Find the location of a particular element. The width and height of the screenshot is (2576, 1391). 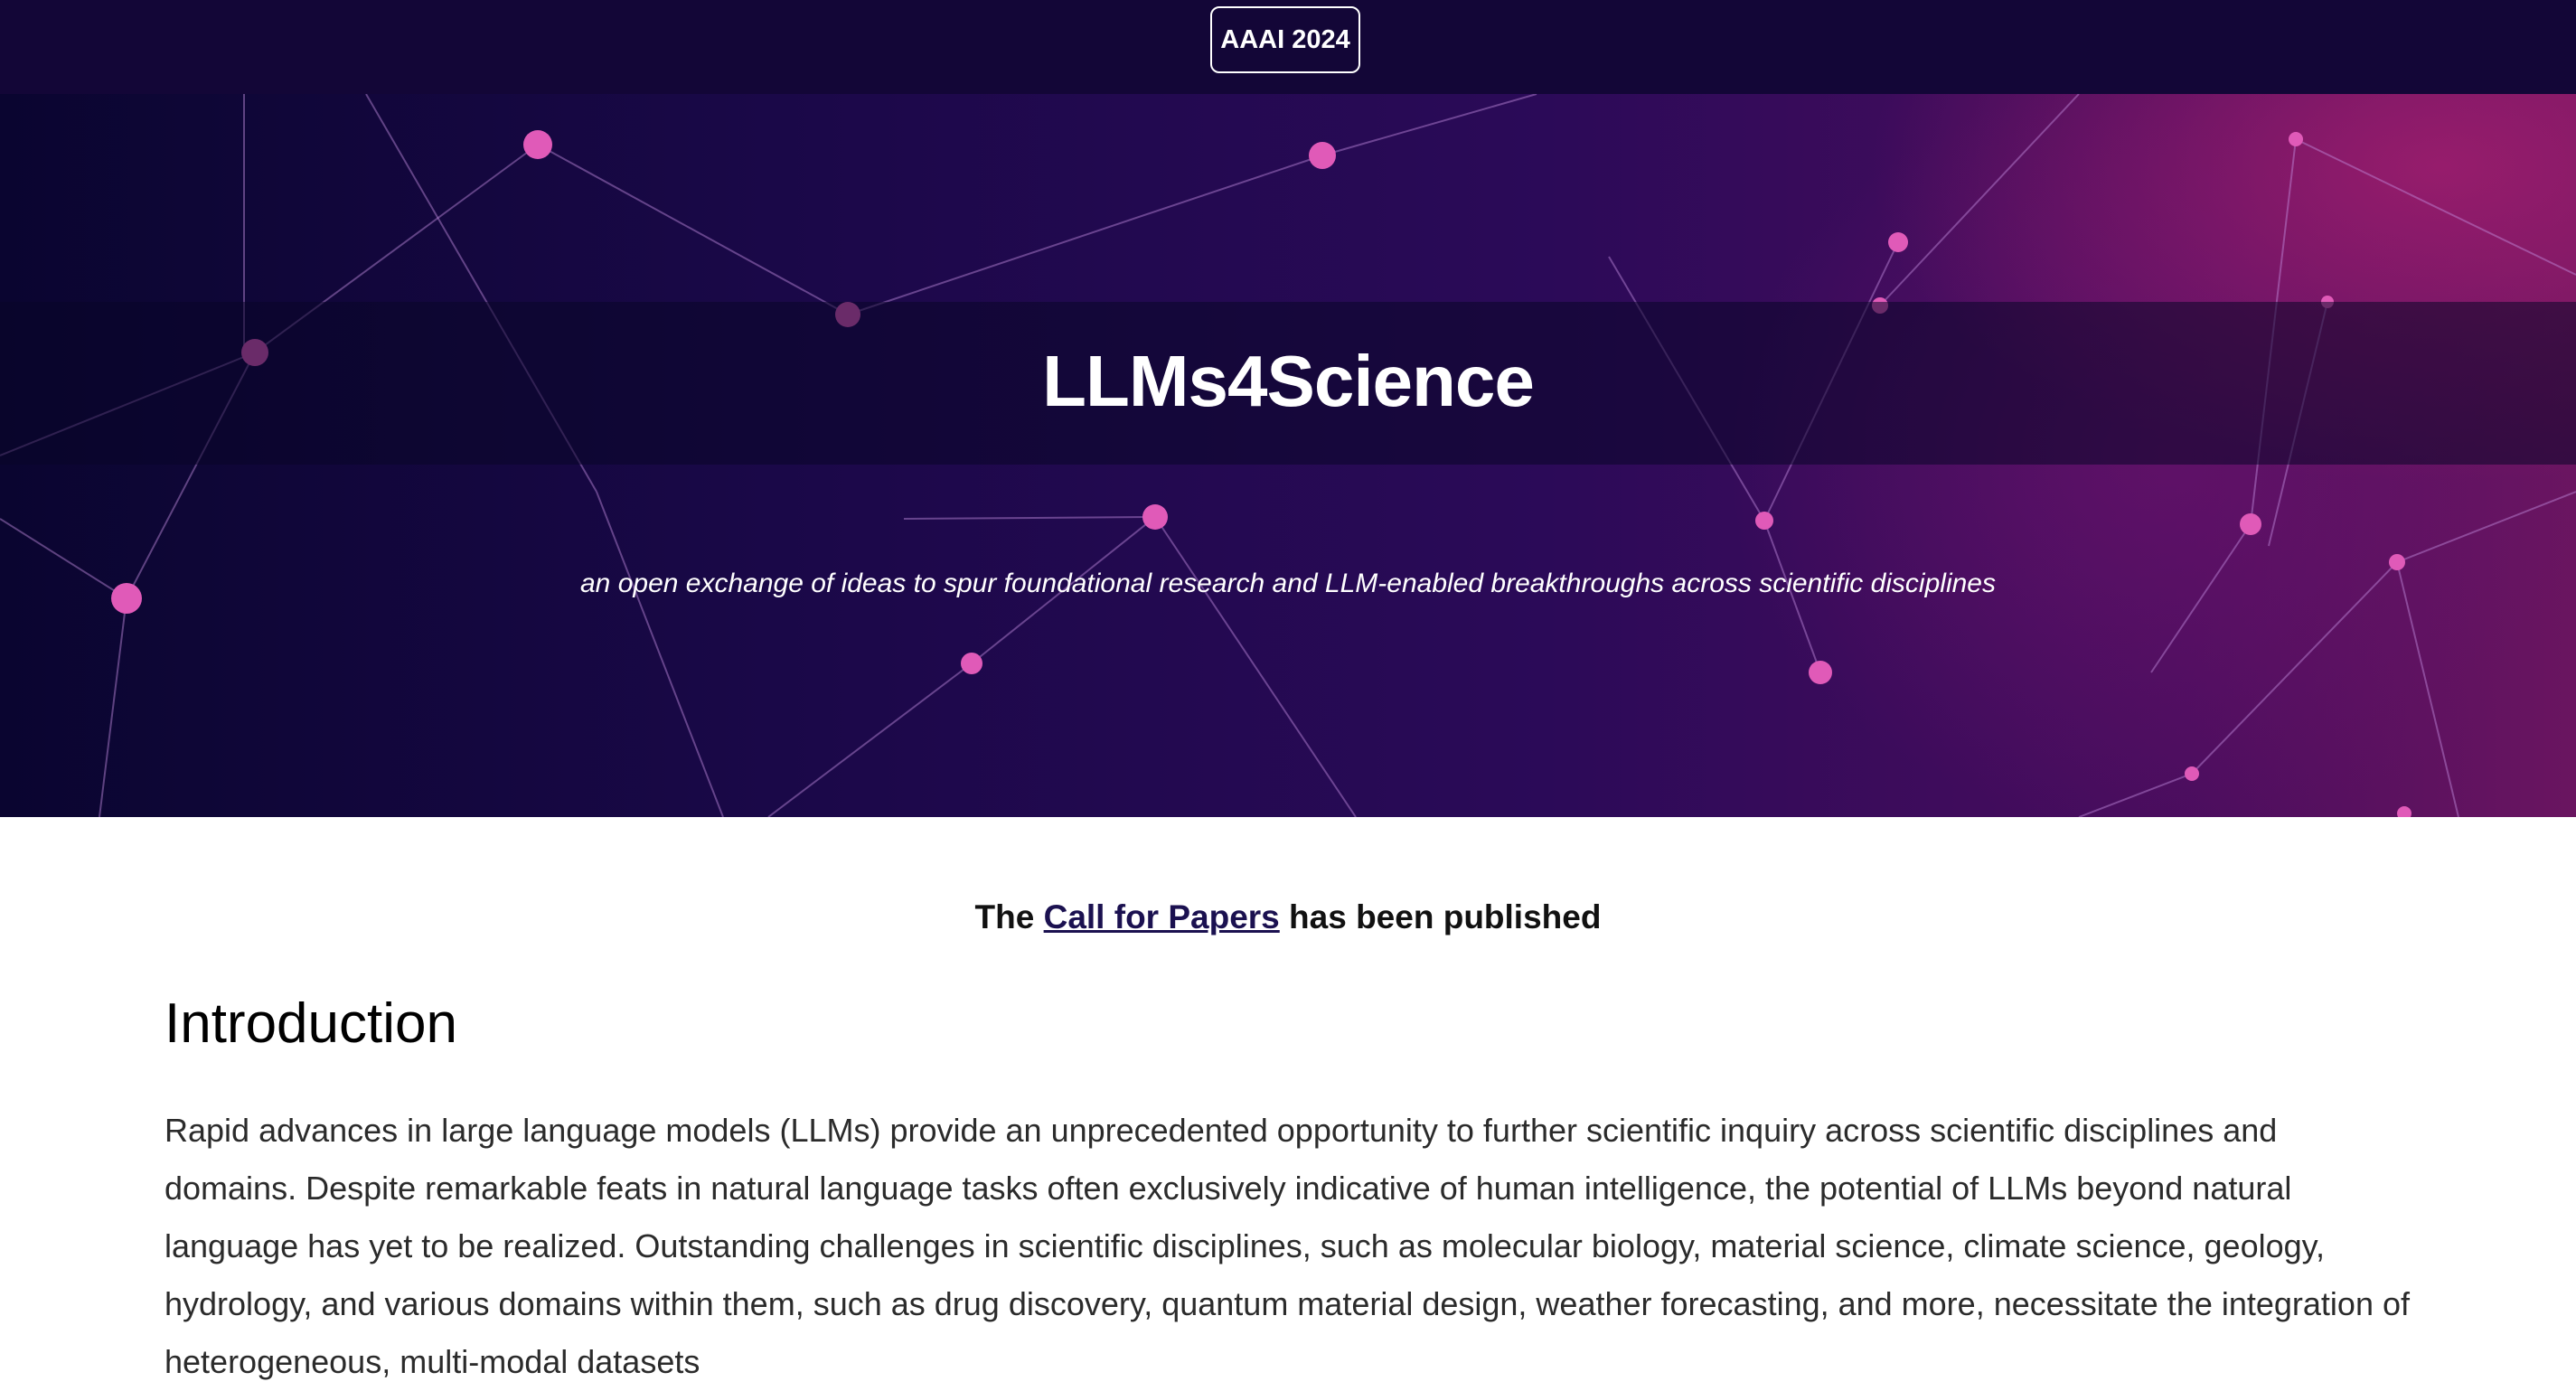

introduction-heading: Introduction is located at coordinates (311, 1023).